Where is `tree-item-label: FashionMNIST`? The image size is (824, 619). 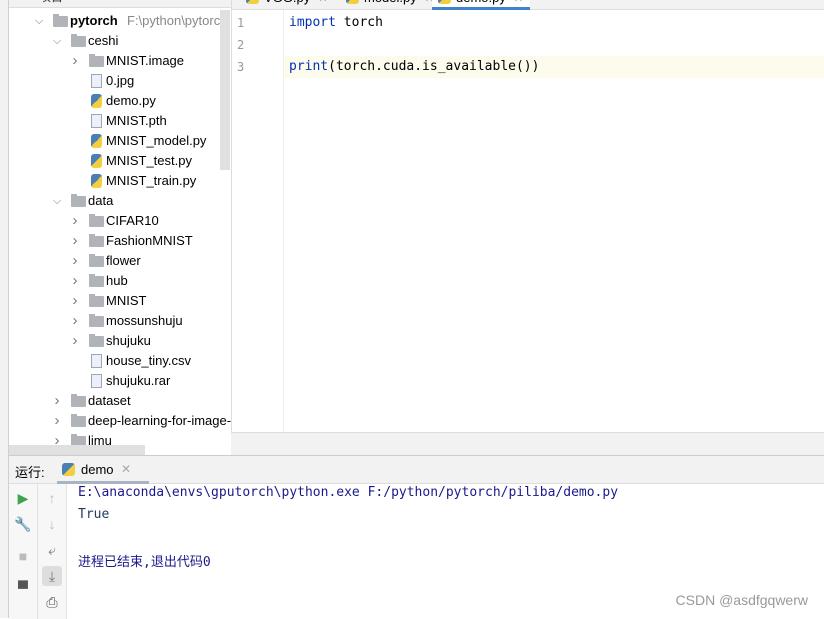
tree-item-label: FashionMNIST is located at coordinates (149, 240).